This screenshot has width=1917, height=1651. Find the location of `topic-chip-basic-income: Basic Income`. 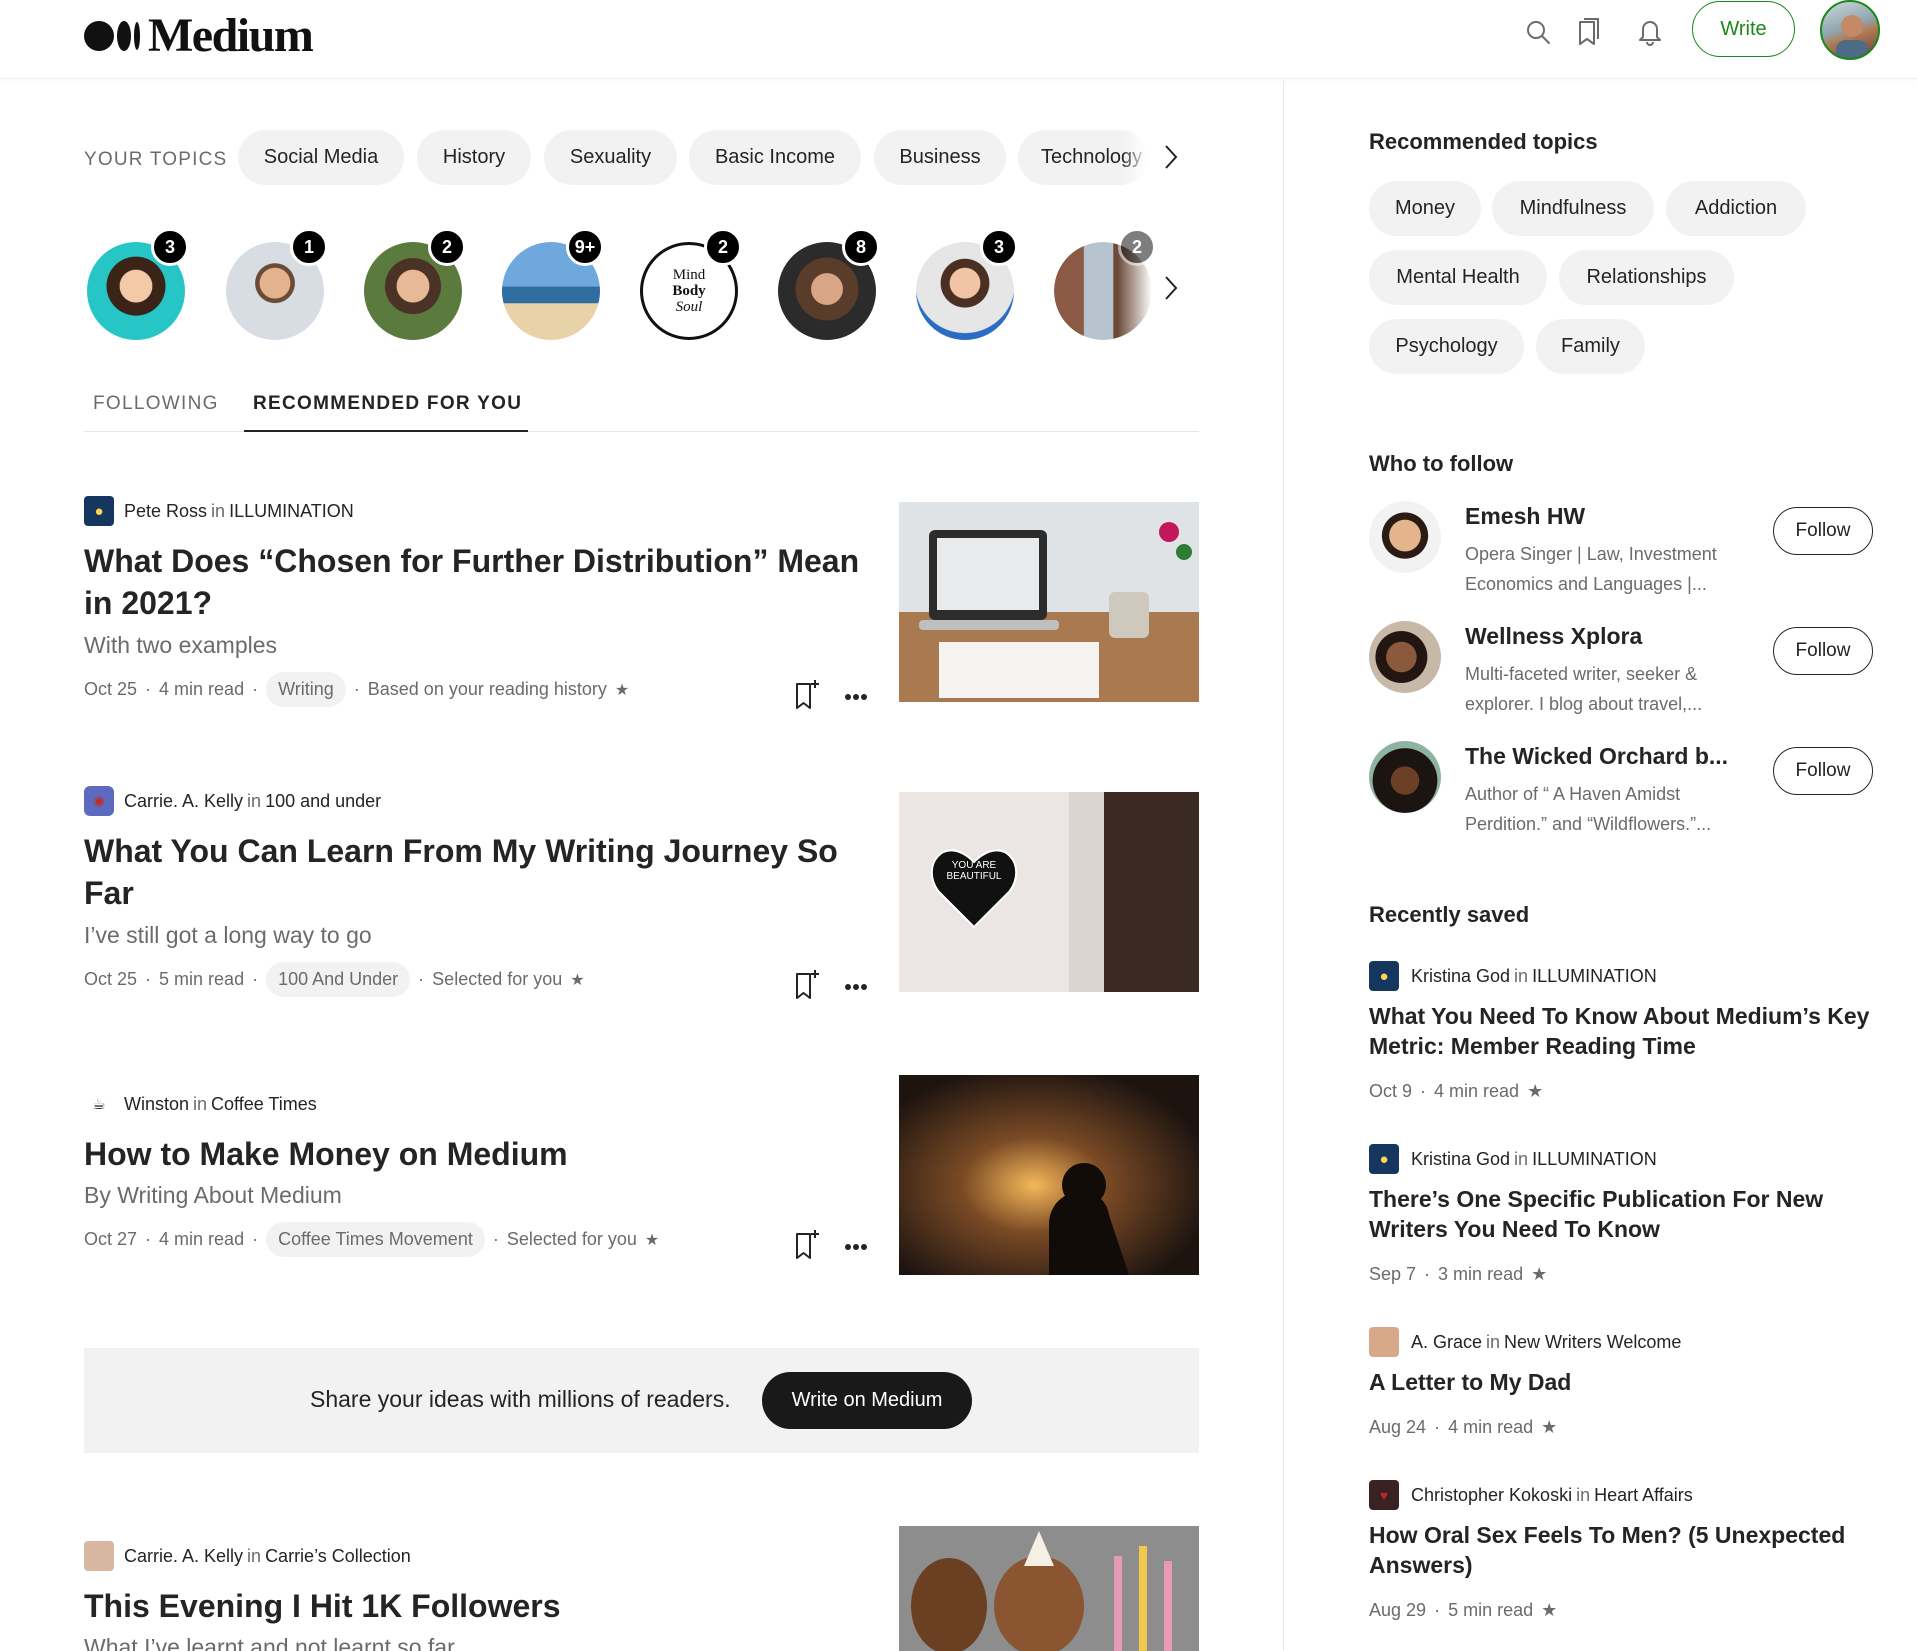

topic-chip-basic-income: Basic Income is located at coordinates (775, 157).